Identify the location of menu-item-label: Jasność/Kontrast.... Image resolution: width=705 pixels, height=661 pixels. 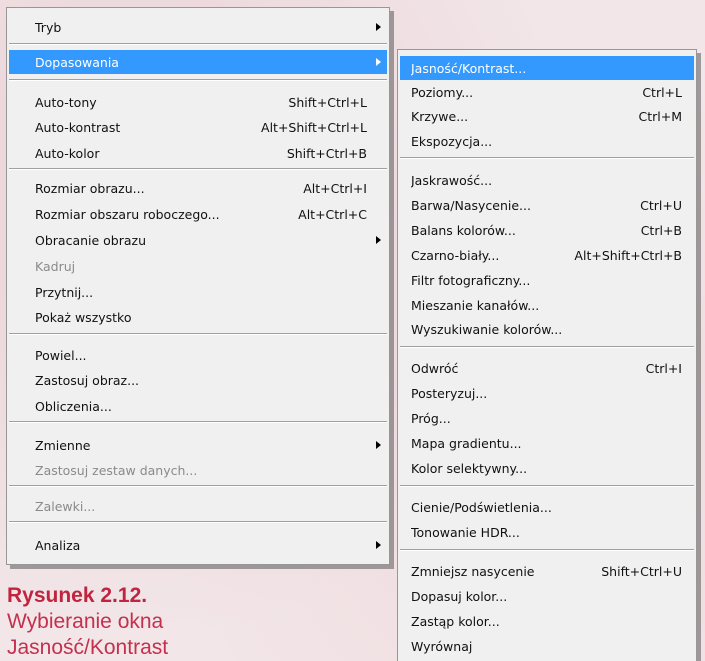
(469, 68).